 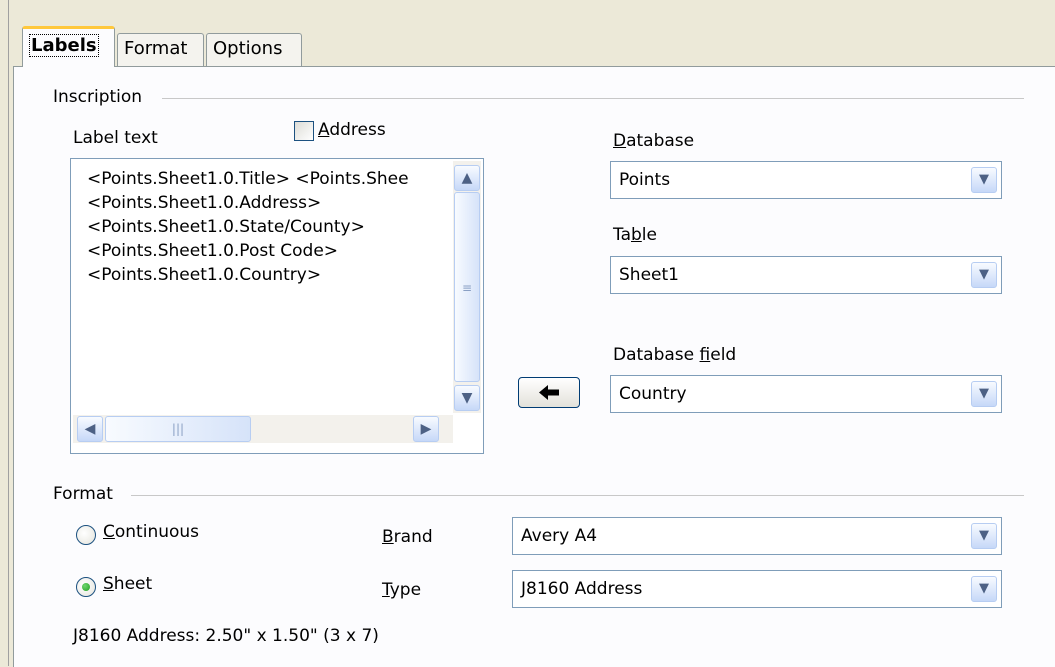 What do you see at coordinates (204, 203) in the screenshot?
I see `label-text-line: <Points.Sheet1.0.Address>` at bounding box center [204, 203].